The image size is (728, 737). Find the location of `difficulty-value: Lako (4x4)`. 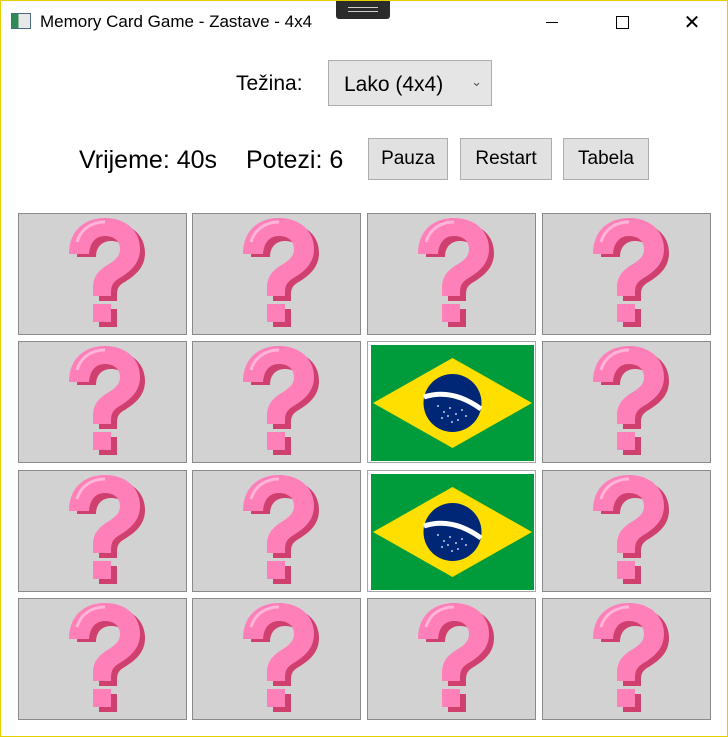

difficulty-value: Lako (4x4) is located at coordinates (394, 84).